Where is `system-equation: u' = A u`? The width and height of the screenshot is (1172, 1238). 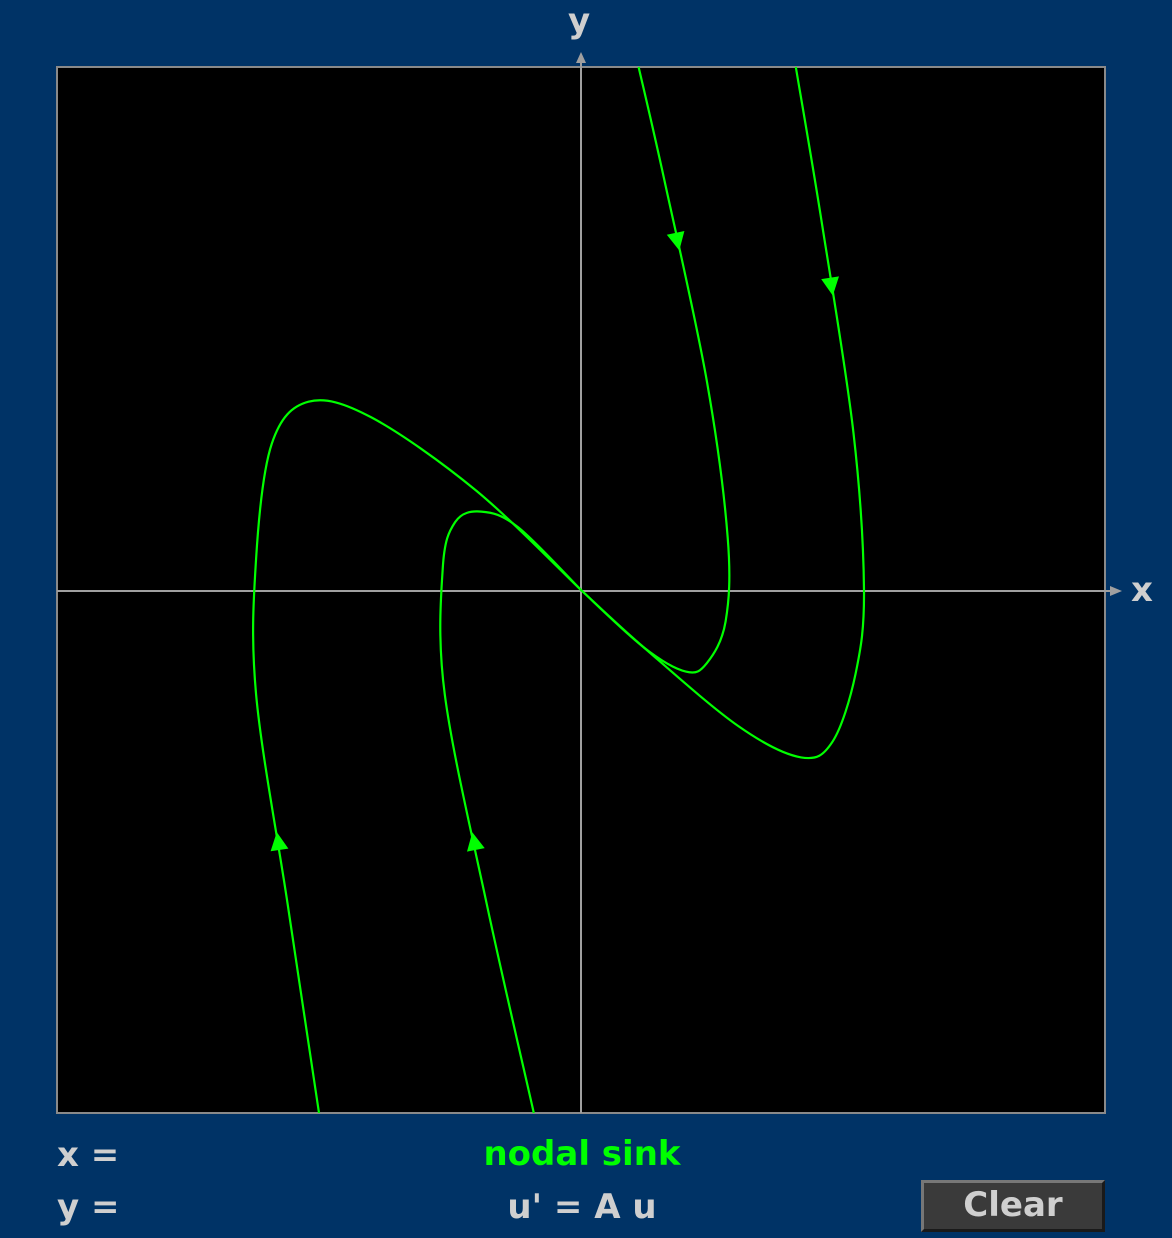 system-equation: u' = A u is located at coordinates (582, 1207).